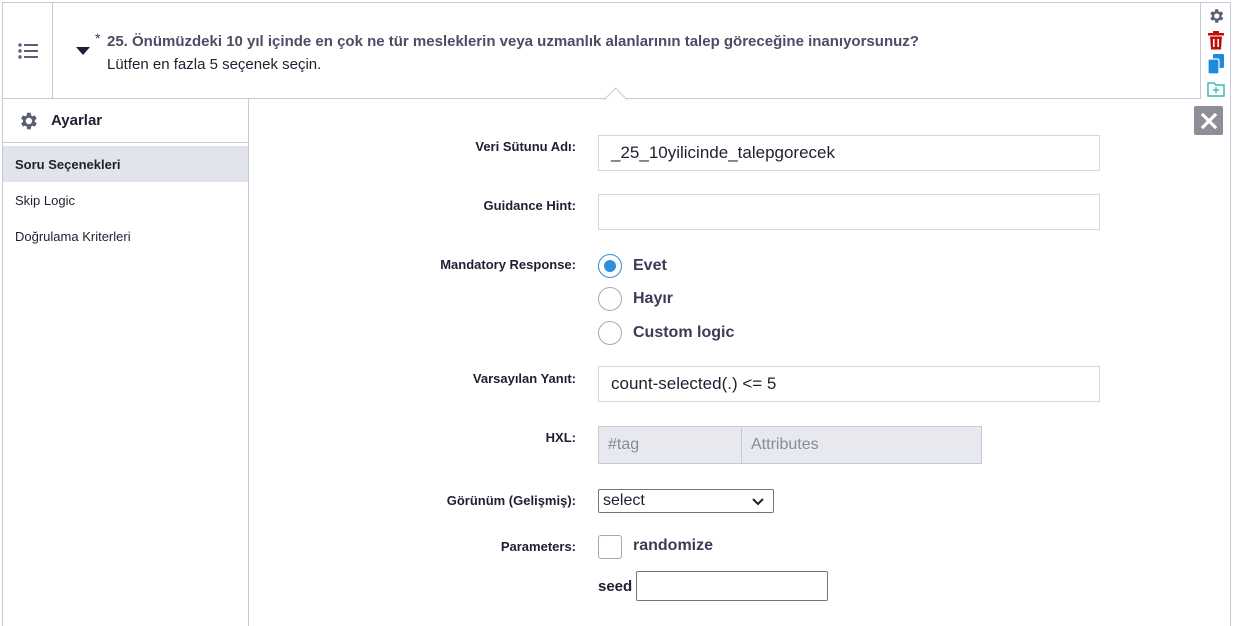 The width and height of the screenshot is (1234, 626). I want to click on mandatory-option-label: Hayır, so click(653, 298).